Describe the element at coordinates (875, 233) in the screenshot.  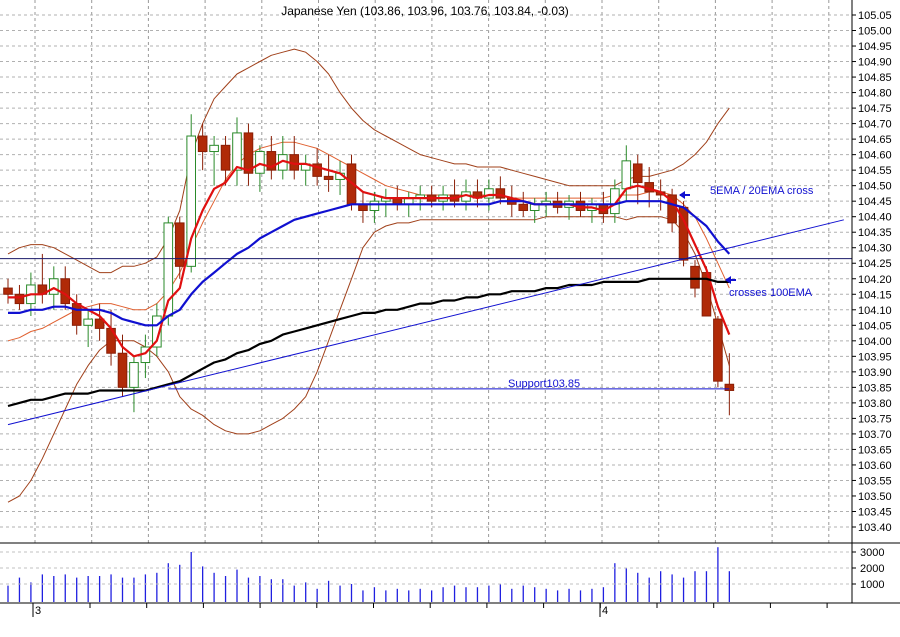
I see `price-tick-label: 104.35` at that location.